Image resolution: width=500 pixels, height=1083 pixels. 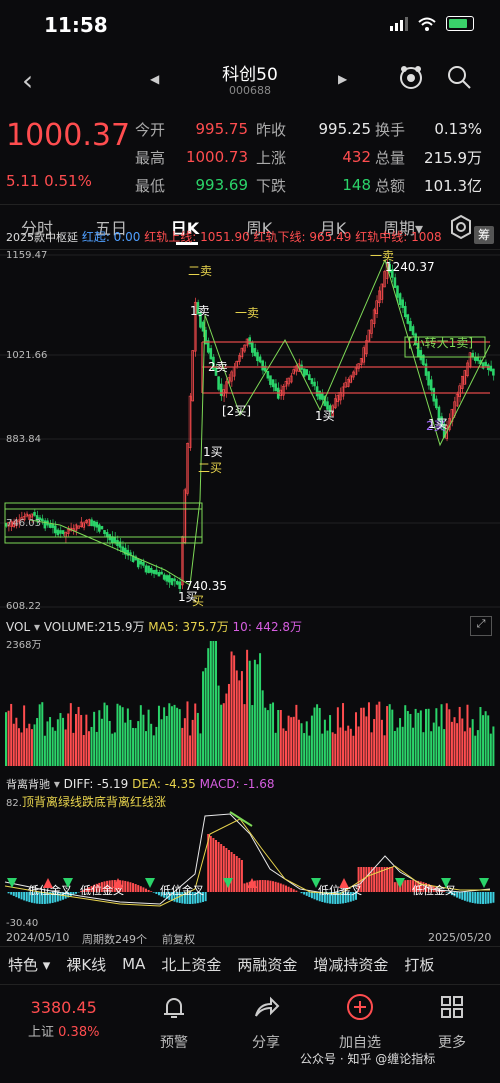 I want to click on expand-icon: ⤢, so click(x=481, y=626).